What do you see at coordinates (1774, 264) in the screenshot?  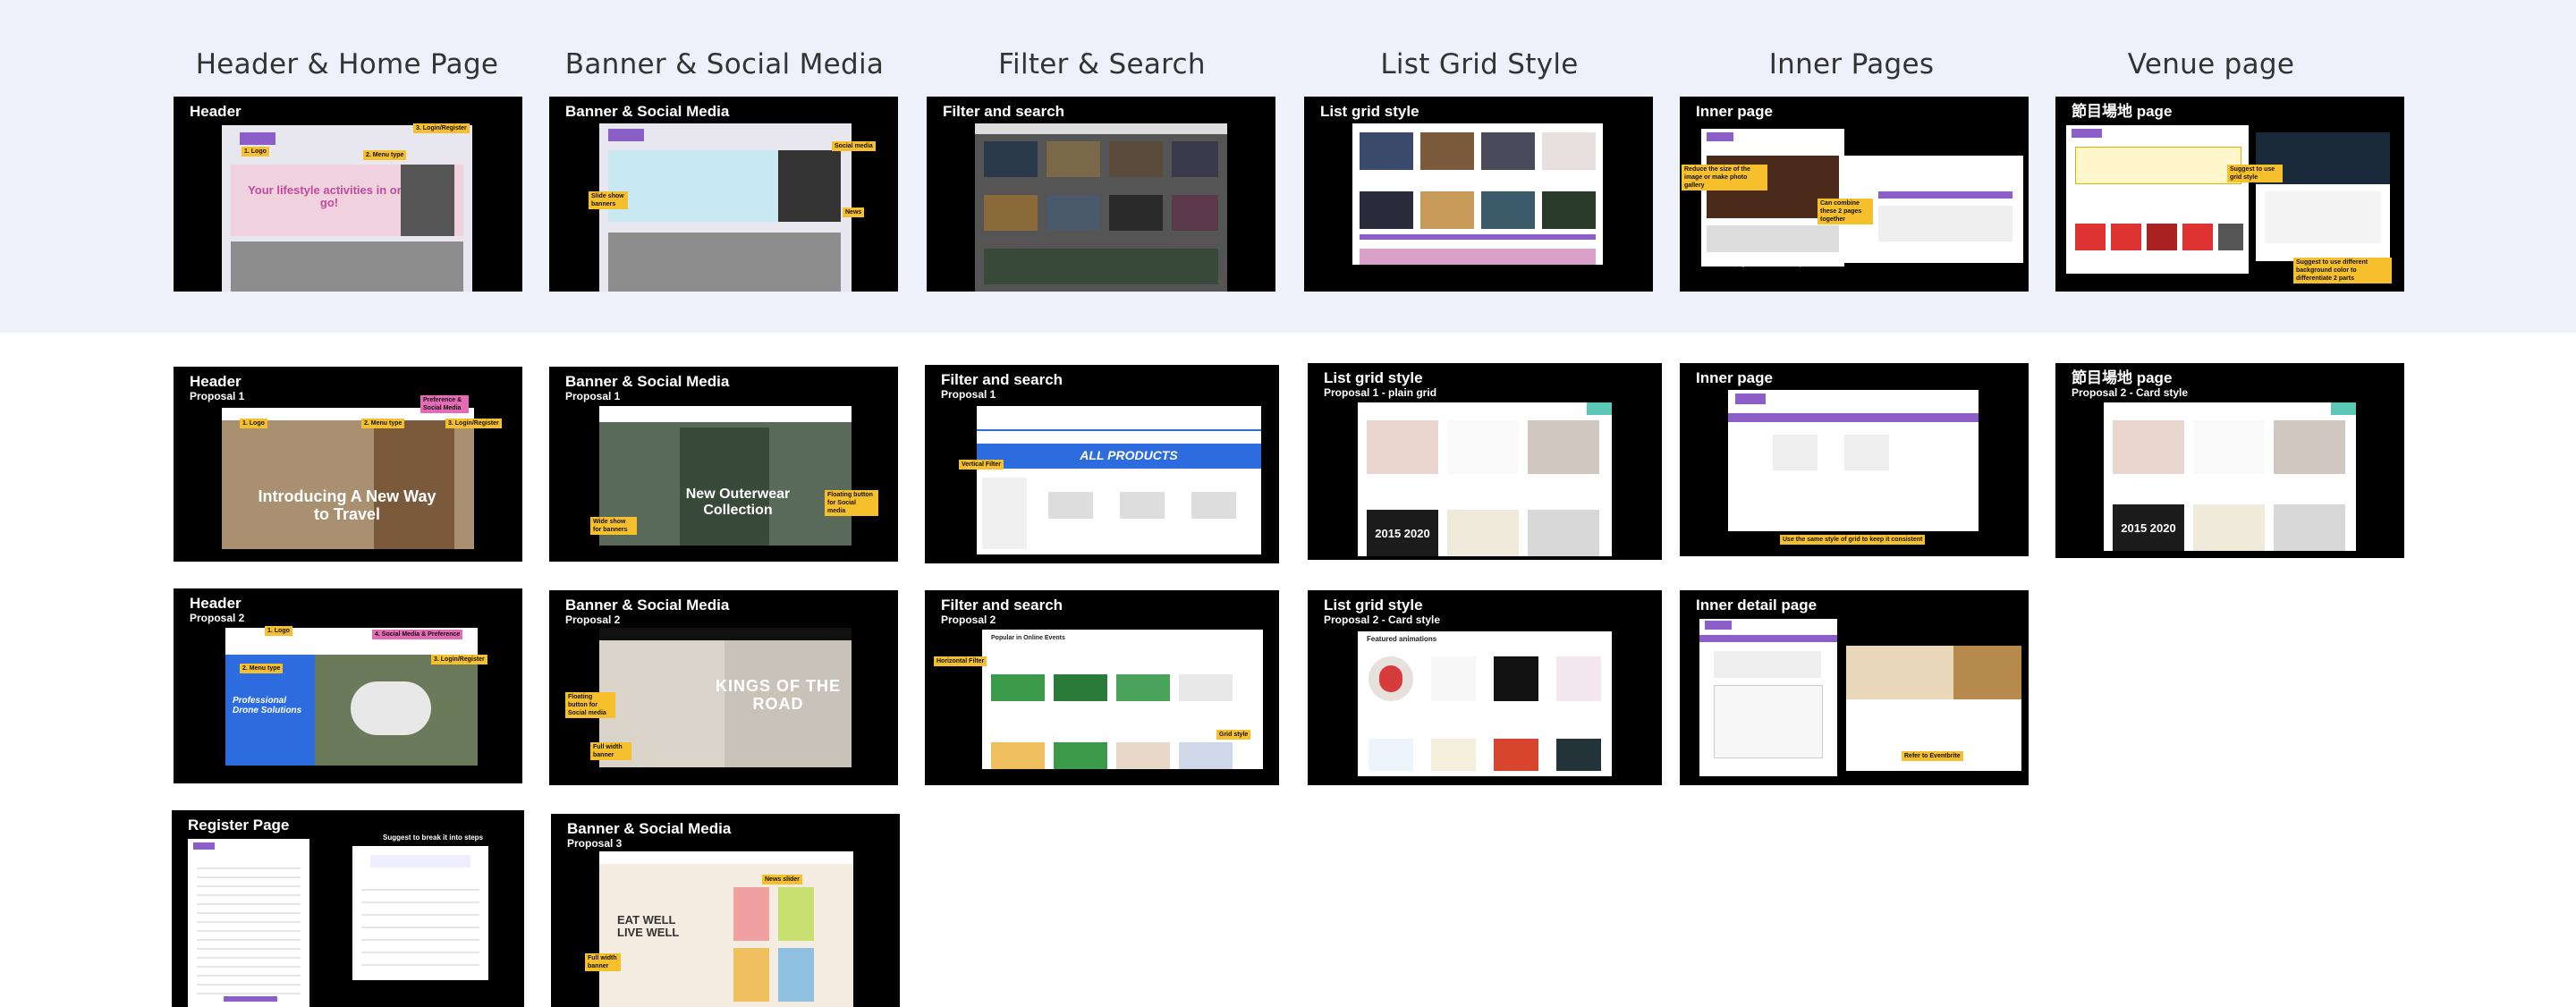 I see `note-text: This page doesn't have many contents` at bounding box center [1774, 264].